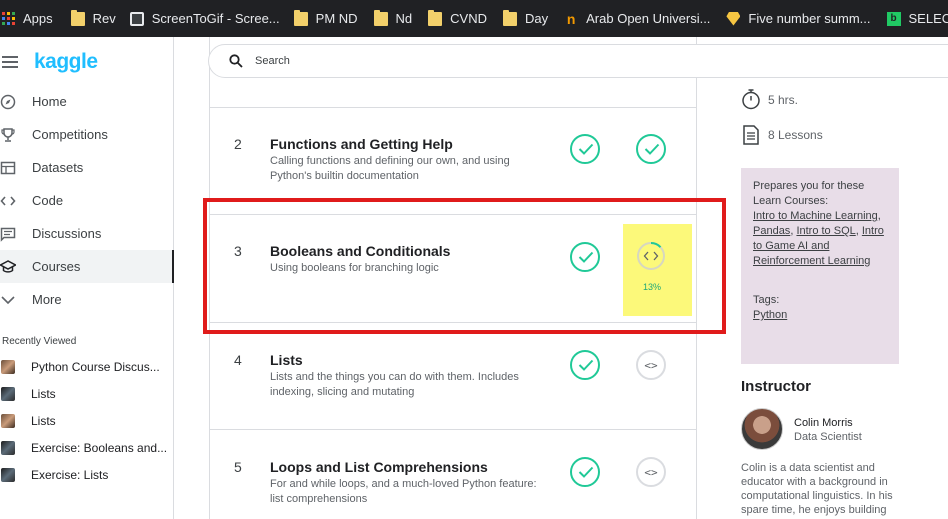 This screenshot has width=948, height=519. Describe the element at coordinates (286, 360) in the screenshot. I see `lesson-title: Lists` at that location.